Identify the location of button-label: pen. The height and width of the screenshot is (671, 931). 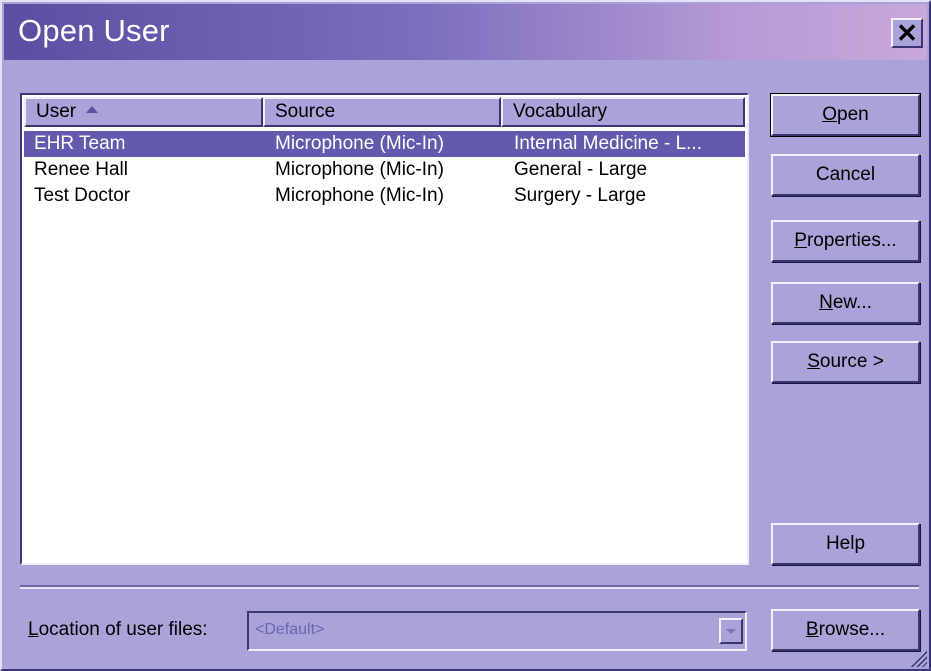
(853, 114).